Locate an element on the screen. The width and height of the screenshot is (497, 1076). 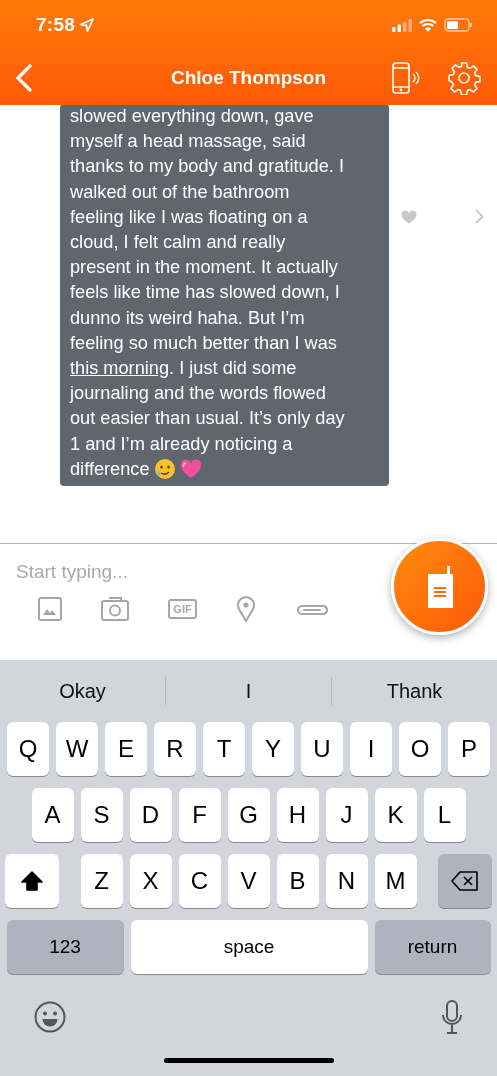
delete-icon is located at coordinates (465, 881).